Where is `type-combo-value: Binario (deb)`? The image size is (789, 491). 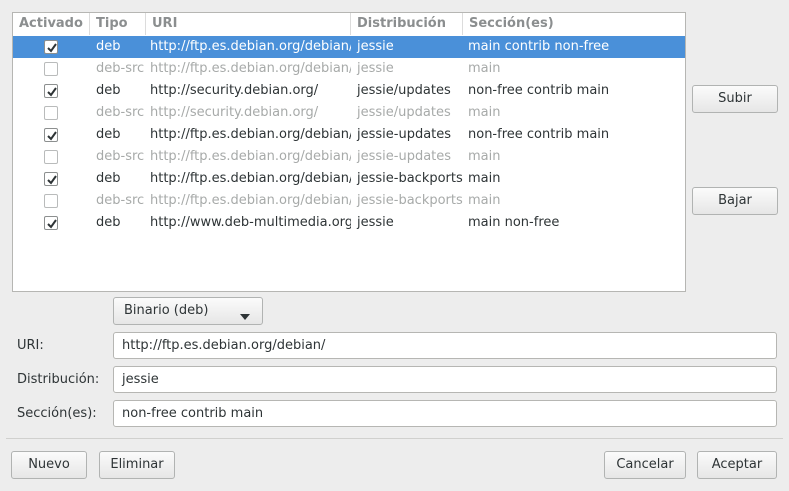
type-combo-value: Binario (deb) is located at coordinates (166, 310).